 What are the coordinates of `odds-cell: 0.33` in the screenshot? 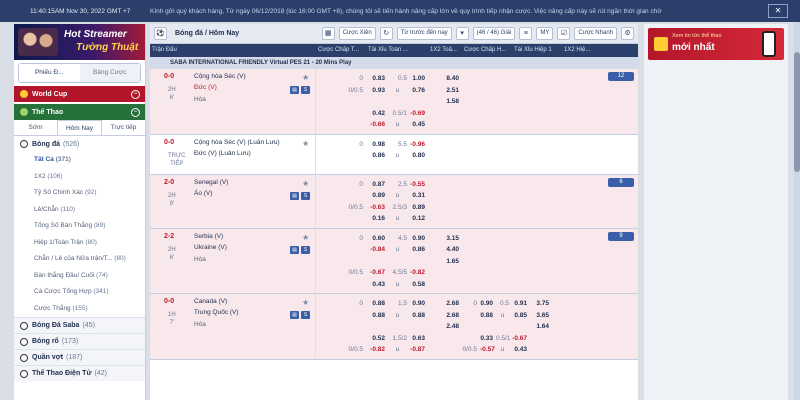 It's located at (488, 338).